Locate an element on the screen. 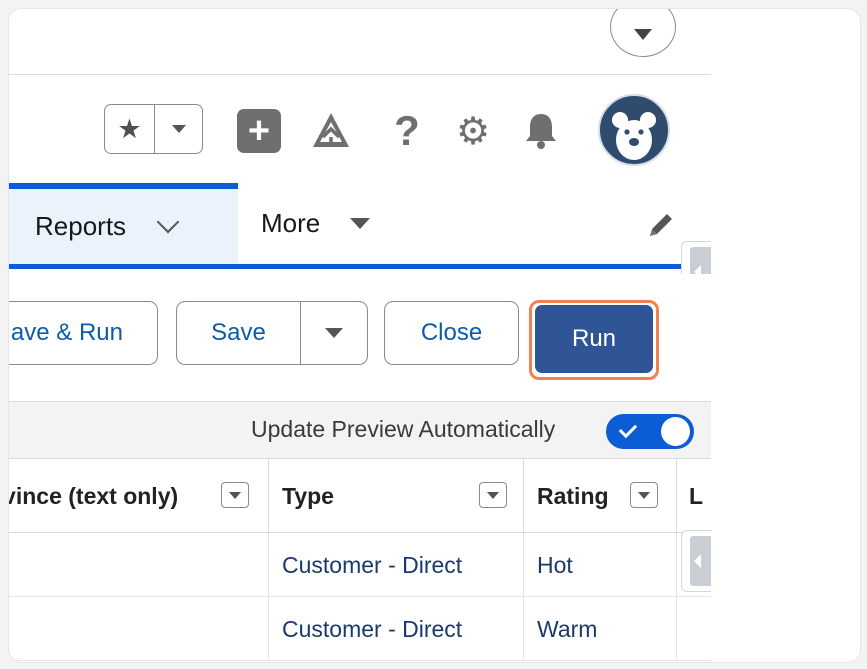 This screenshot has height=669, width=867. run-button: Run is located at coordinates (594, 339).